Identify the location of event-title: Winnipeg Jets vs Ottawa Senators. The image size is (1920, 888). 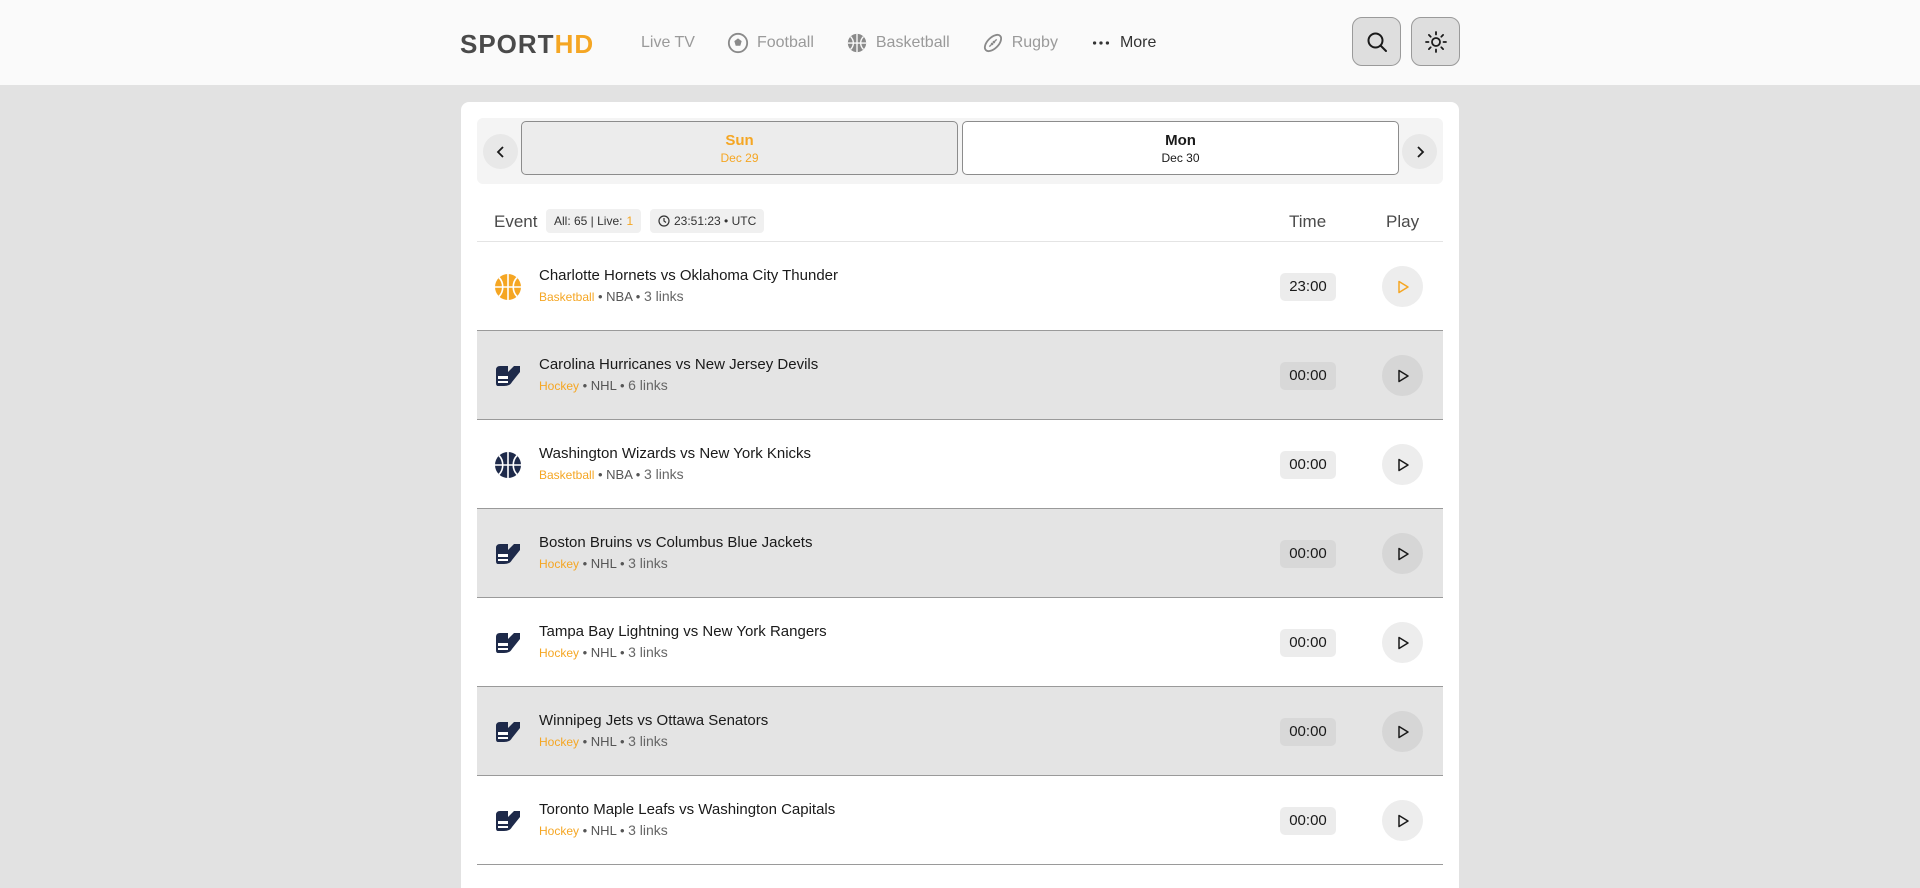
(653, 720).